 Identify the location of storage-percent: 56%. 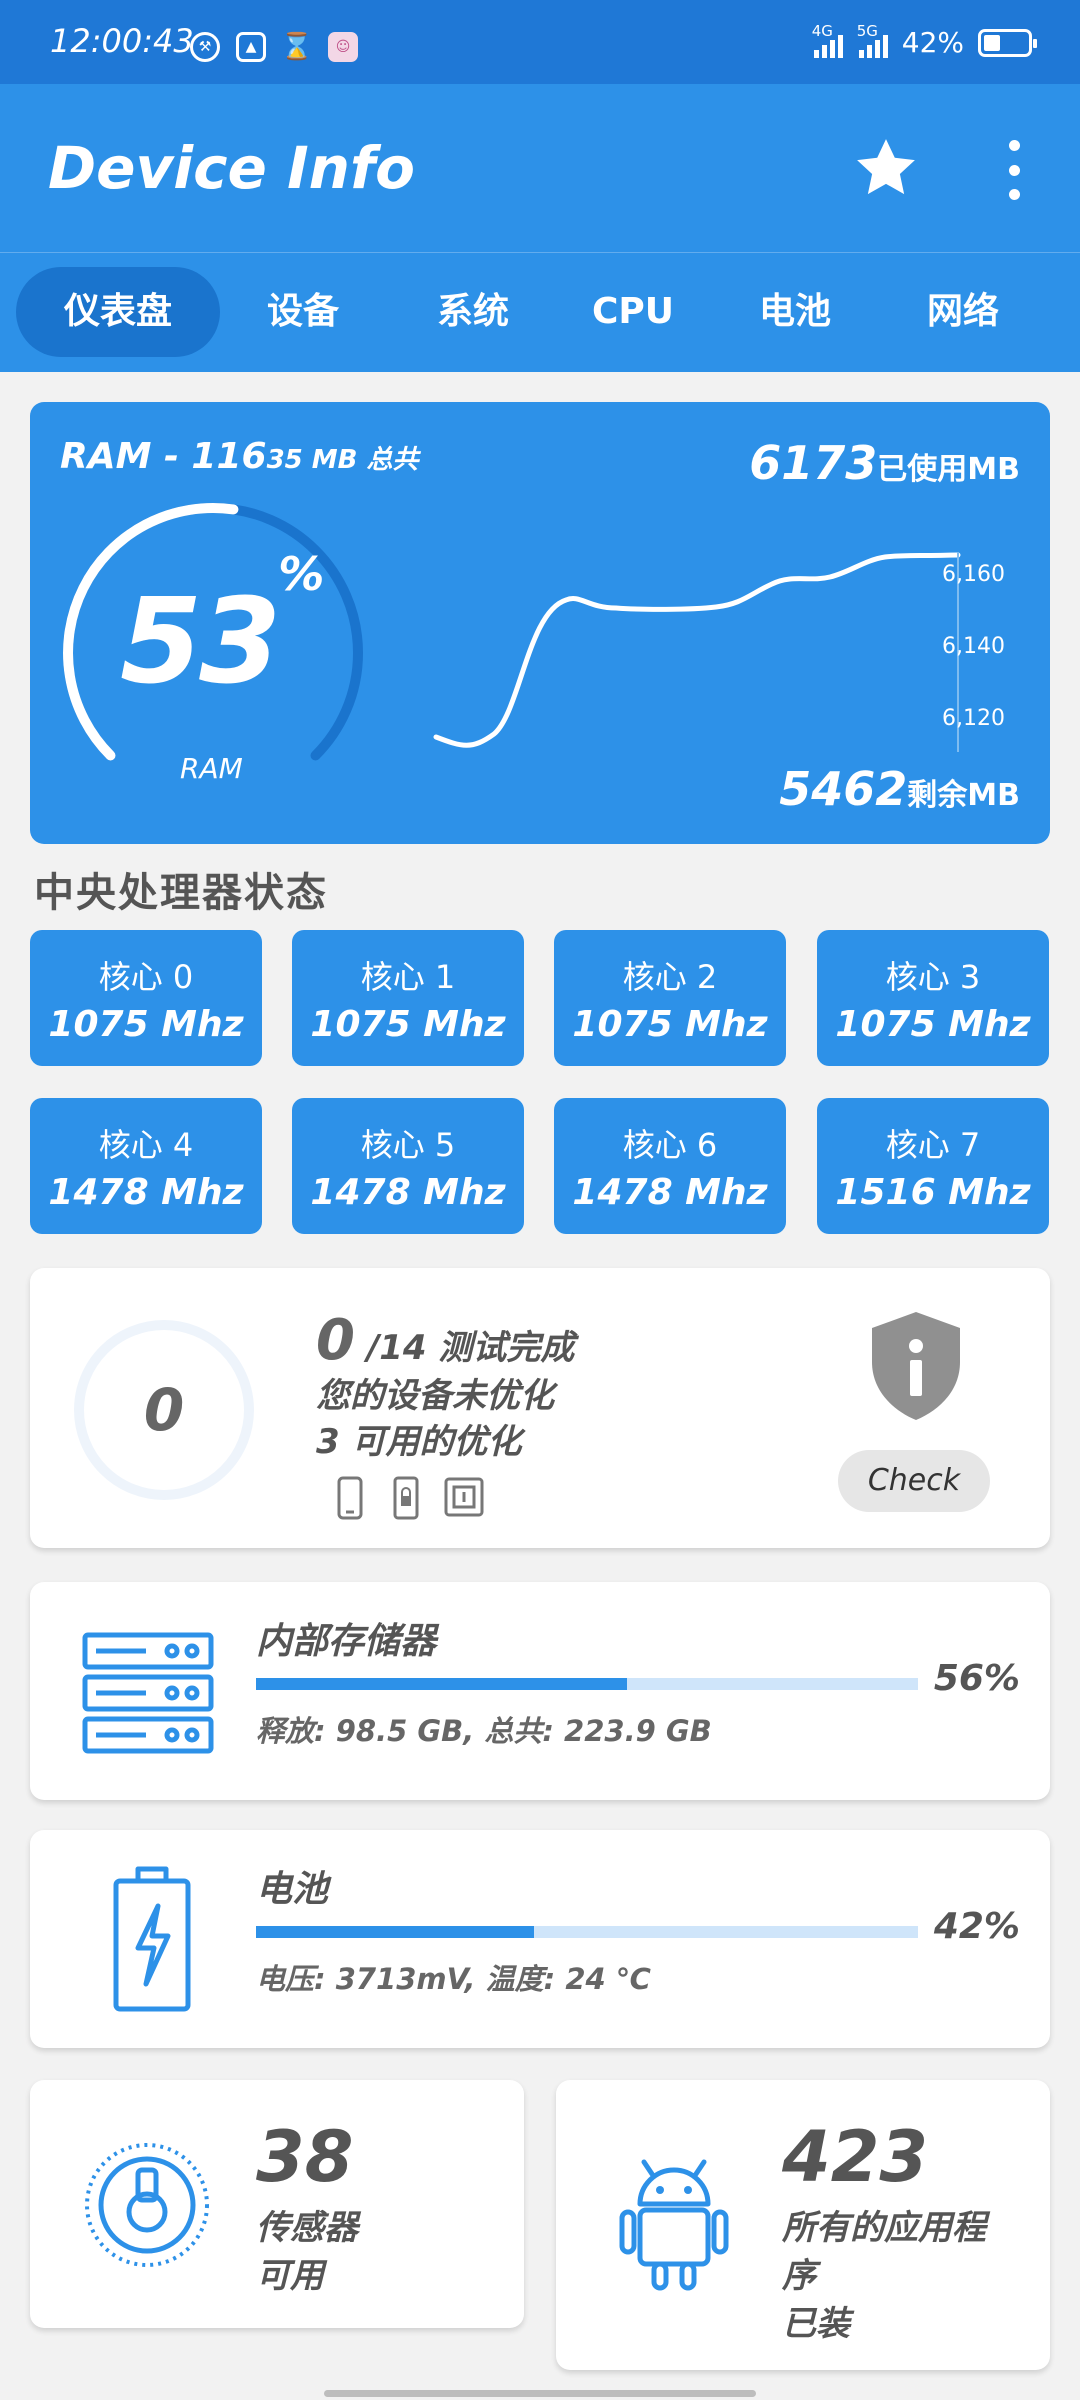
(976, 1678).